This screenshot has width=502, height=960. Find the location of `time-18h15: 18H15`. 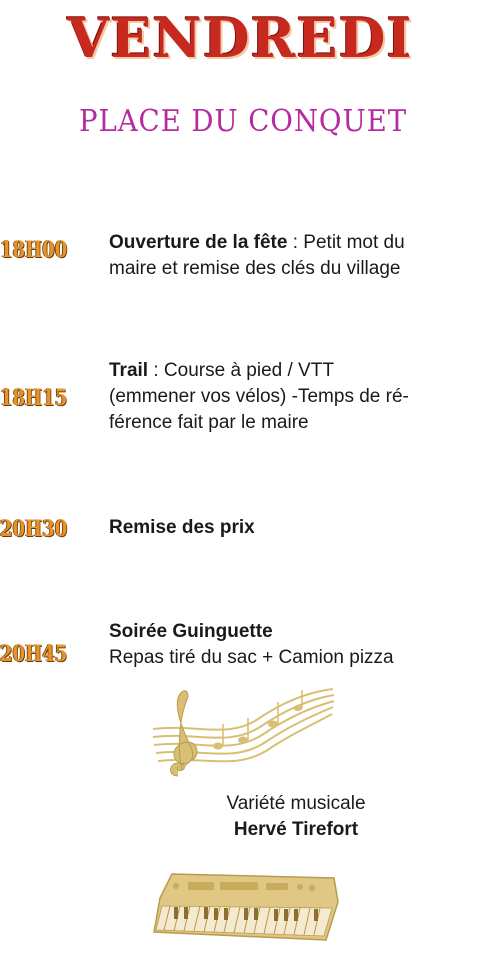

time-18h15: 18H15 is located at coordinates (34, 398).